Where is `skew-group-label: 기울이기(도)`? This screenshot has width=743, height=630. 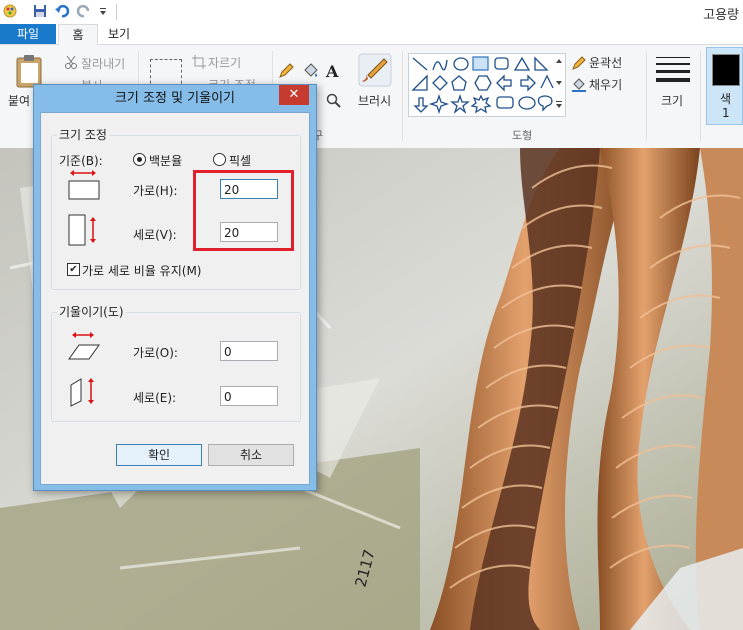
skew-group-label: 기울이기(도) is located at coordinates (91, 311).